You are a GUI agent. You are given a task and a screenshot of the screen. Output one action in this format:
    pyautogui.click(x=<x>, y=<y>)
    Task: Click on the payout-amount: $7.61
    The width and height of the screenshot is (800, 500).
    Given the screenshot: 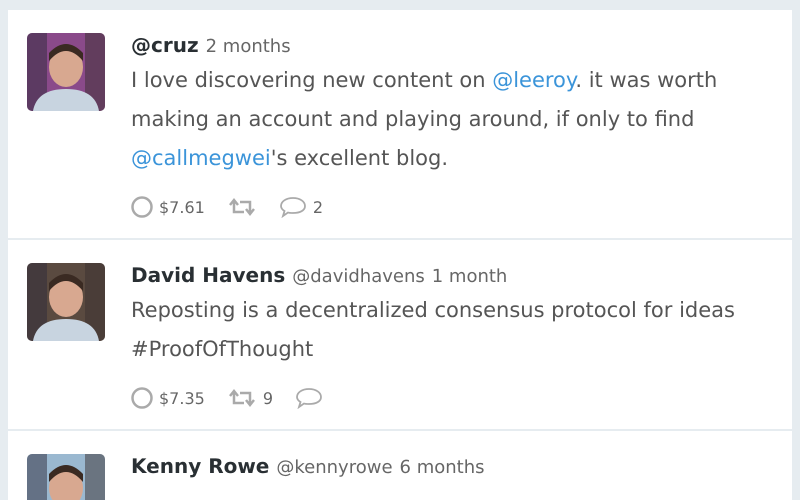 What is the action you would take?
    pyautogui.click(x=182, y=207)
    